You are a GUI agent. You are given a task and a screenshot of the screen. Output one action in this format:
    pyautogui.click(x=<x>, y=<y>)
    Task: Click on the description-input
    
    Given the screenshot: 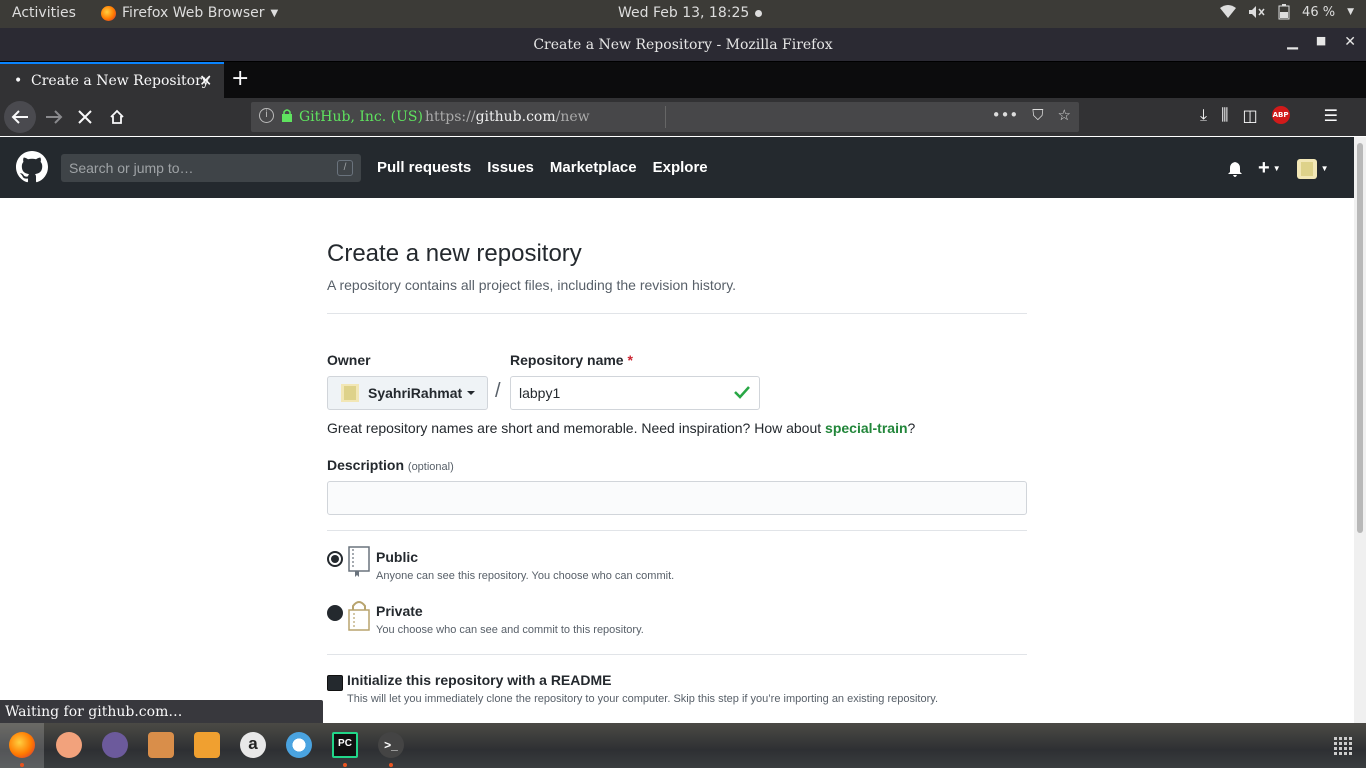 What is the action you would take?
    pyautogui.click(x=677, y=498)
    